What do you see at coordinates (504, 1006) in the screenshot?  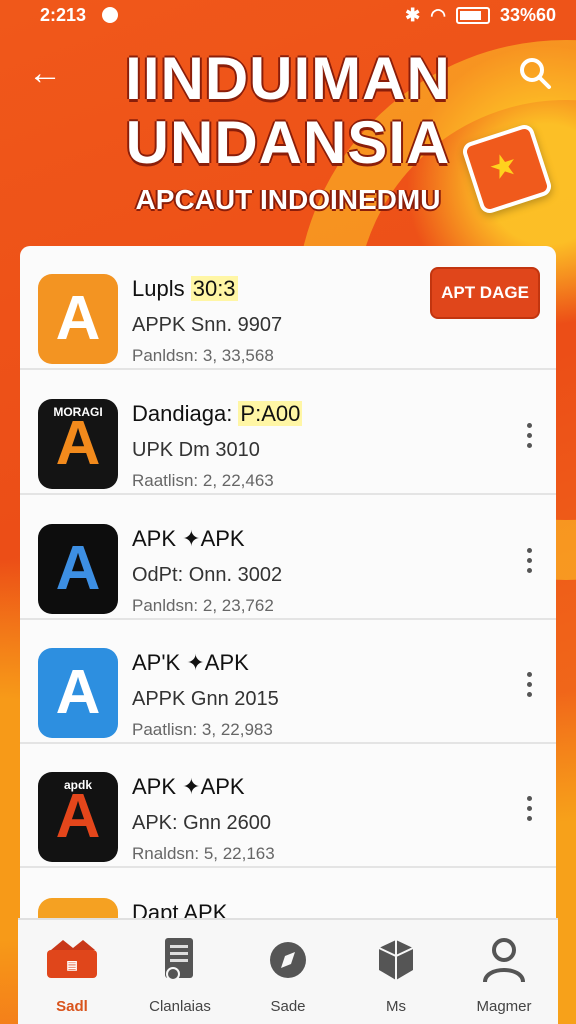 I see `tab-label: Magmer` at bounding box center [504, 1006].